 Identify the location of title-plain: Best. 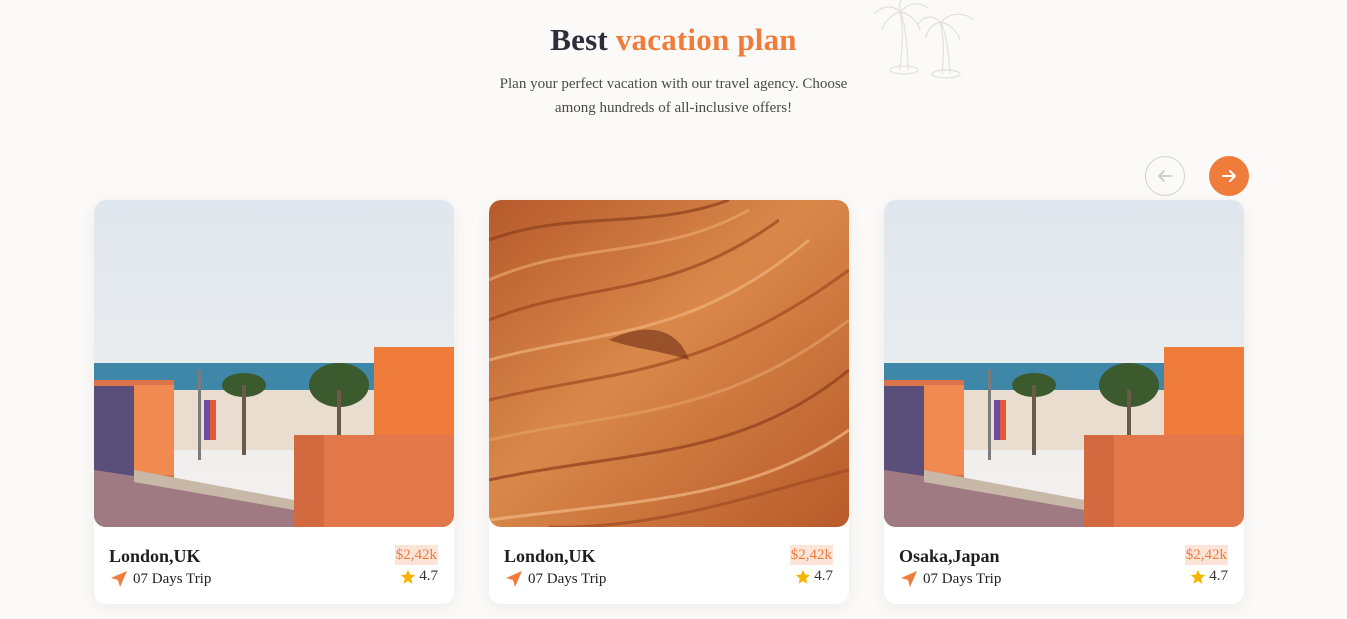
(579, 39).